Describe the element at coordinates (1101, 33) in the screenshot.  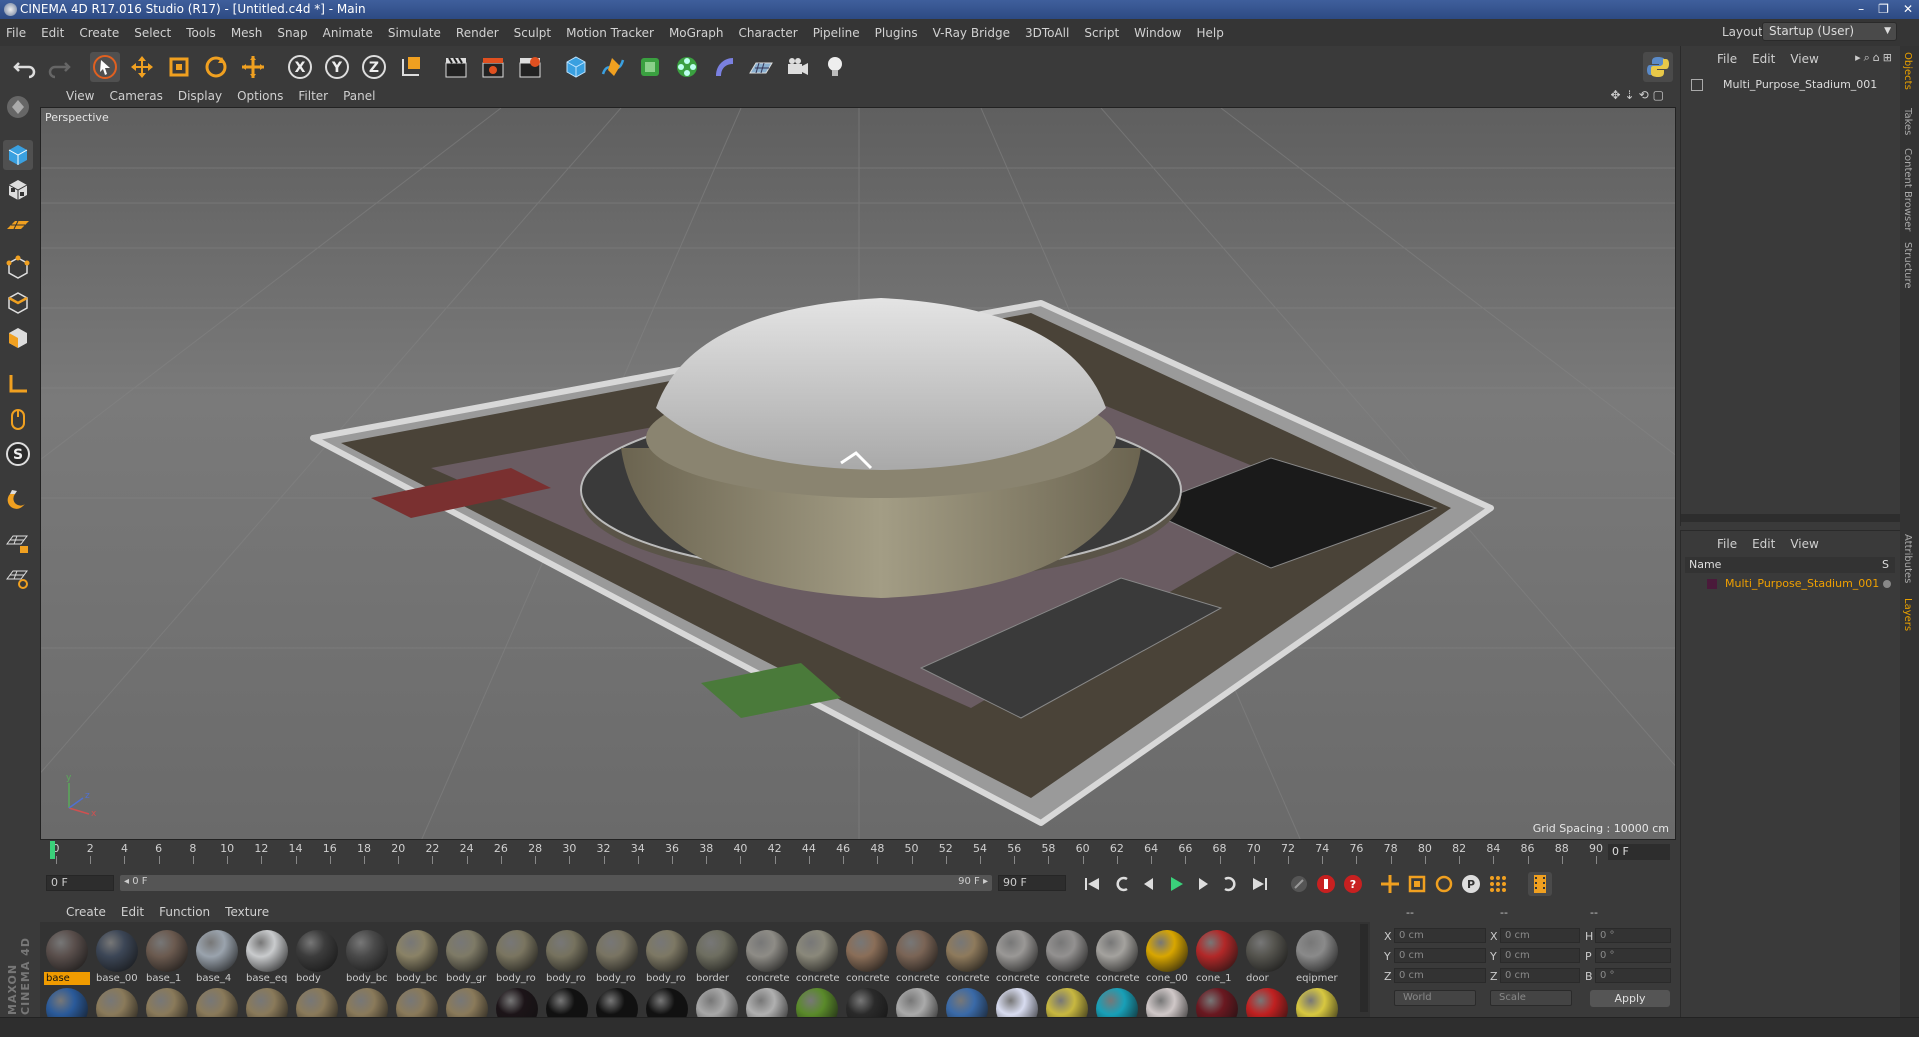
I see `menu-script: Script` at that location.